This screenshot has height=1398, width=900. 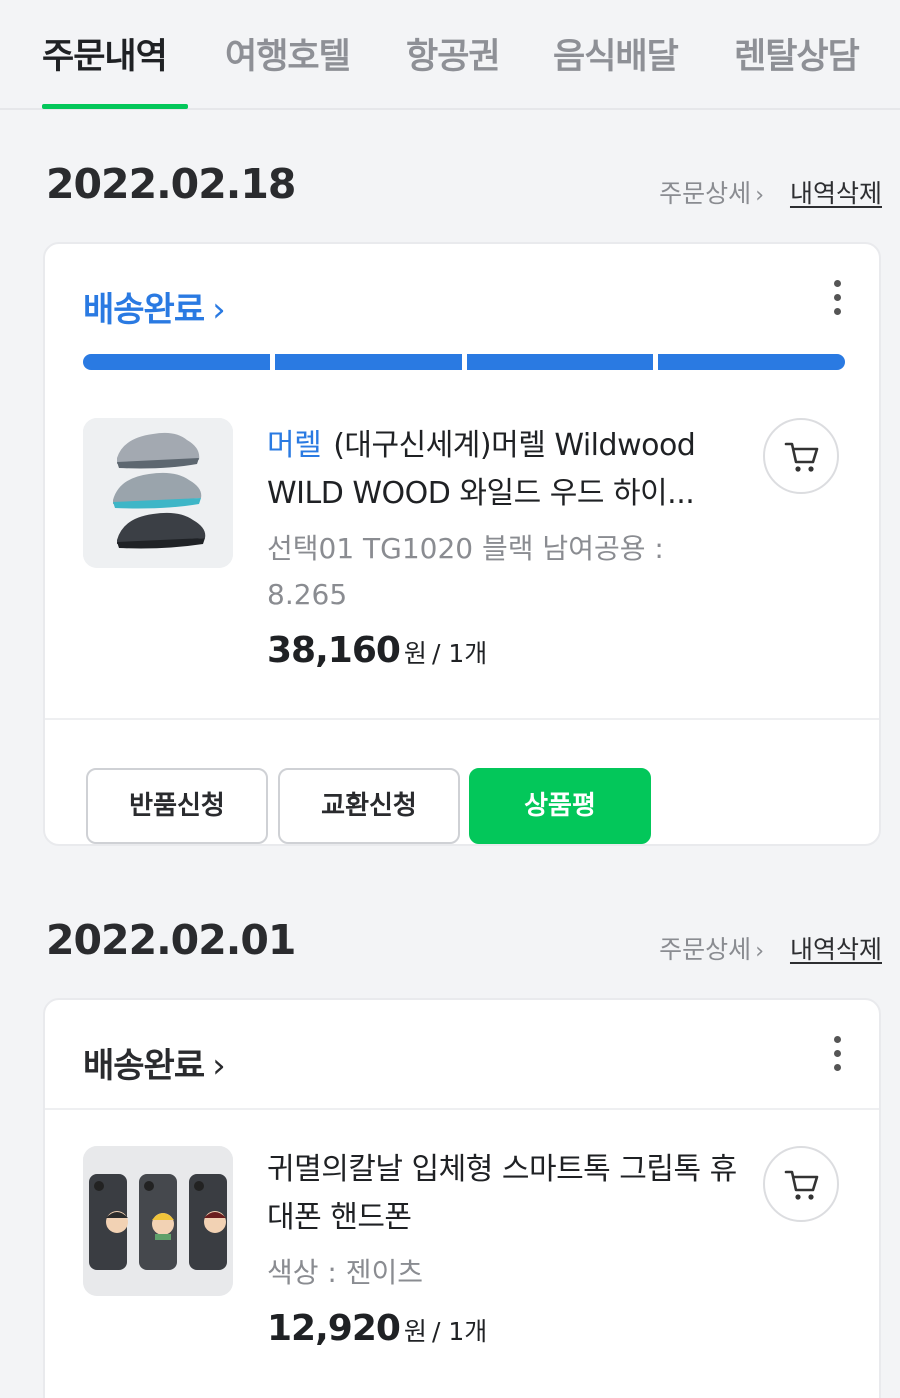 What do you see at coordinates (616, 53) in the screenshot?
I see `tab-food-delivery: 음식배달` at bounding box center [616, 53].